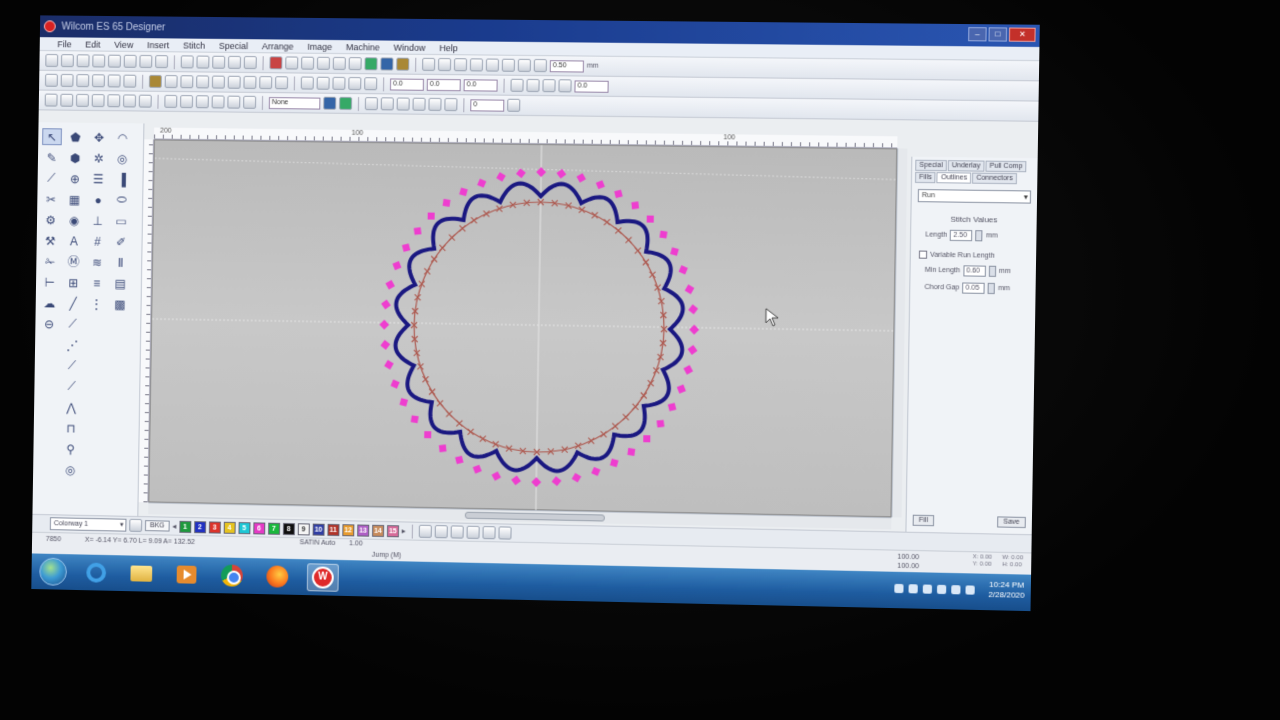 The image size is (1280, 720). What do you see at coordinates (348, 529) in the screenshot?
I see `color-swatch-12: 12` at bounding box center [348, 529].